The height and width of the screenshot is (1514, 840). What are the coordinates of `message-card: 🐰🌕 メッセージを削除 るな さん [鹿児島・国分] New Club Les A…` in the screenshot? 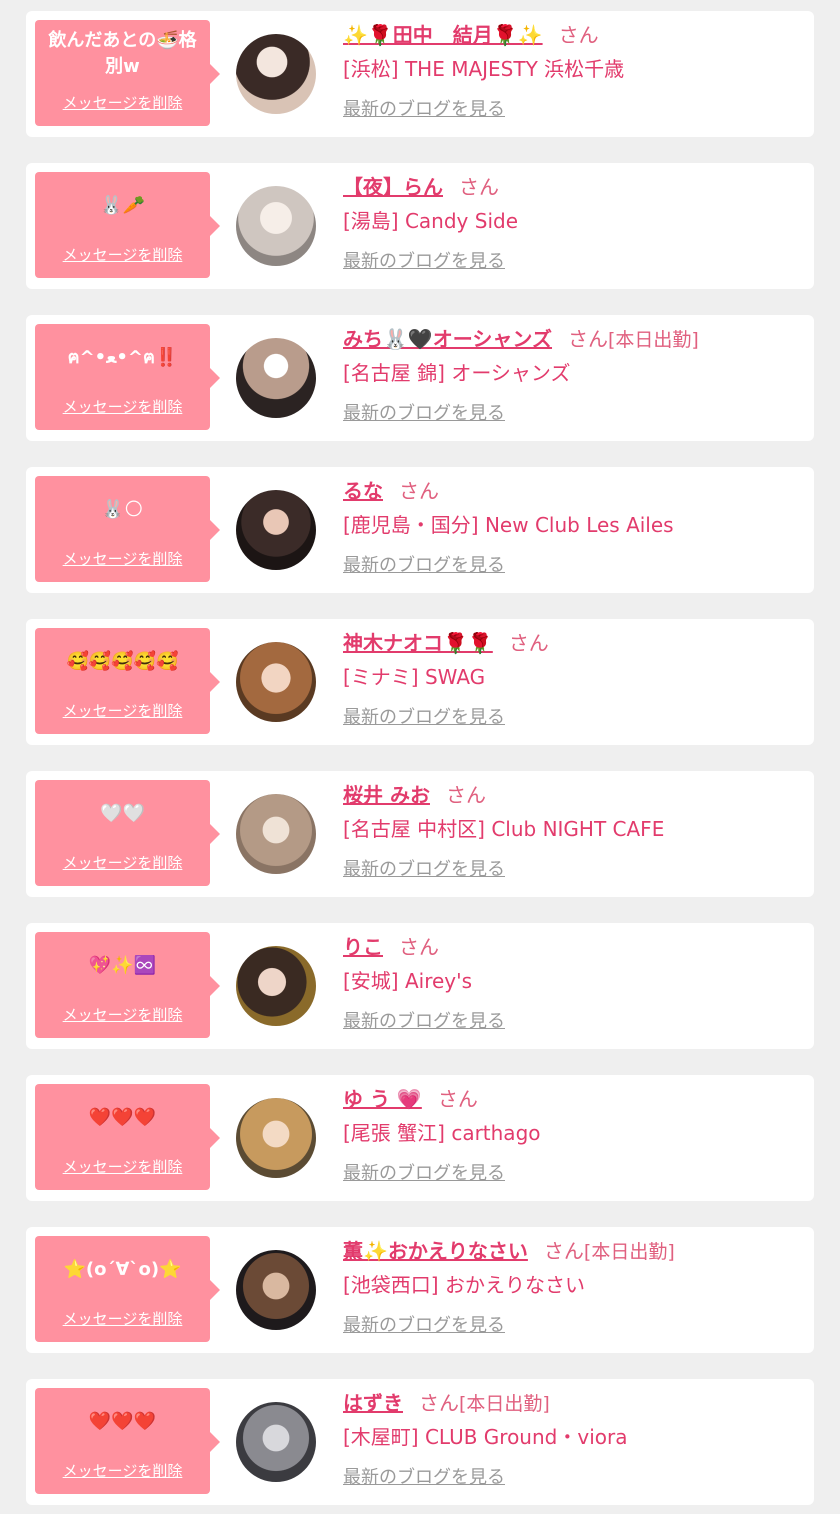 It's located at (420, 530).